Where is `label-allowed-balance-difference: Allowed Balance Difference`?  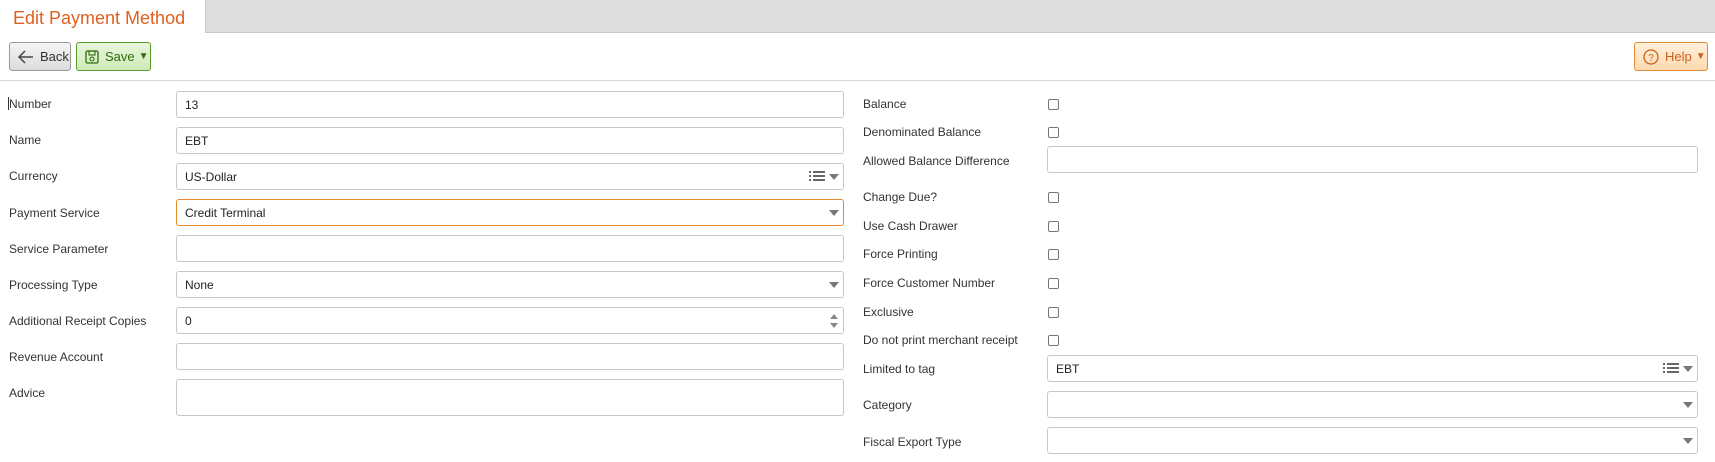
label-allowed-balance-difference: Allowed Balance Difference is located at coordinates (936, 161).